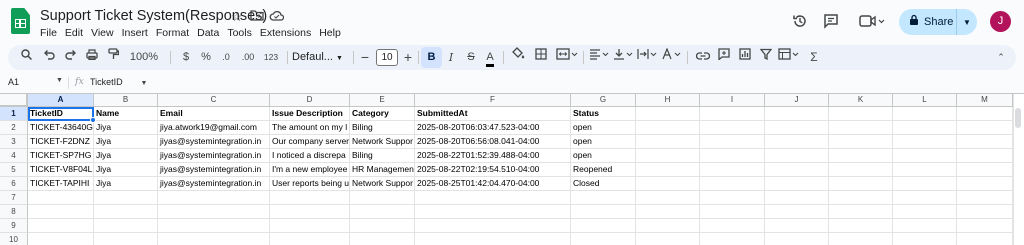 This screenshot has width=1024, height=245. What do you see at coordinates (214, 142) in the screenshot?
I see `data-cell: jiyas@systemintegration.in` at bounding box center [214, 142].